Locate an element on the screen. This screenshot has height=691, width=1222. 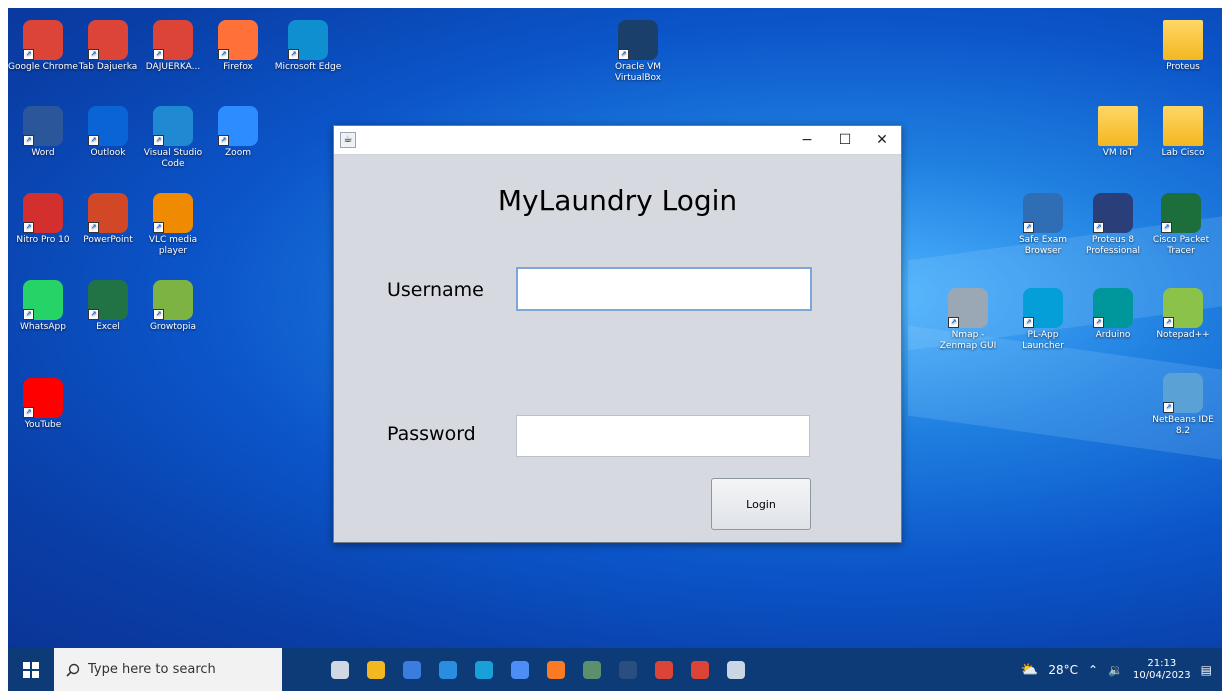
taskbar-app-copilot-icon is located at coordinates (520, 669).